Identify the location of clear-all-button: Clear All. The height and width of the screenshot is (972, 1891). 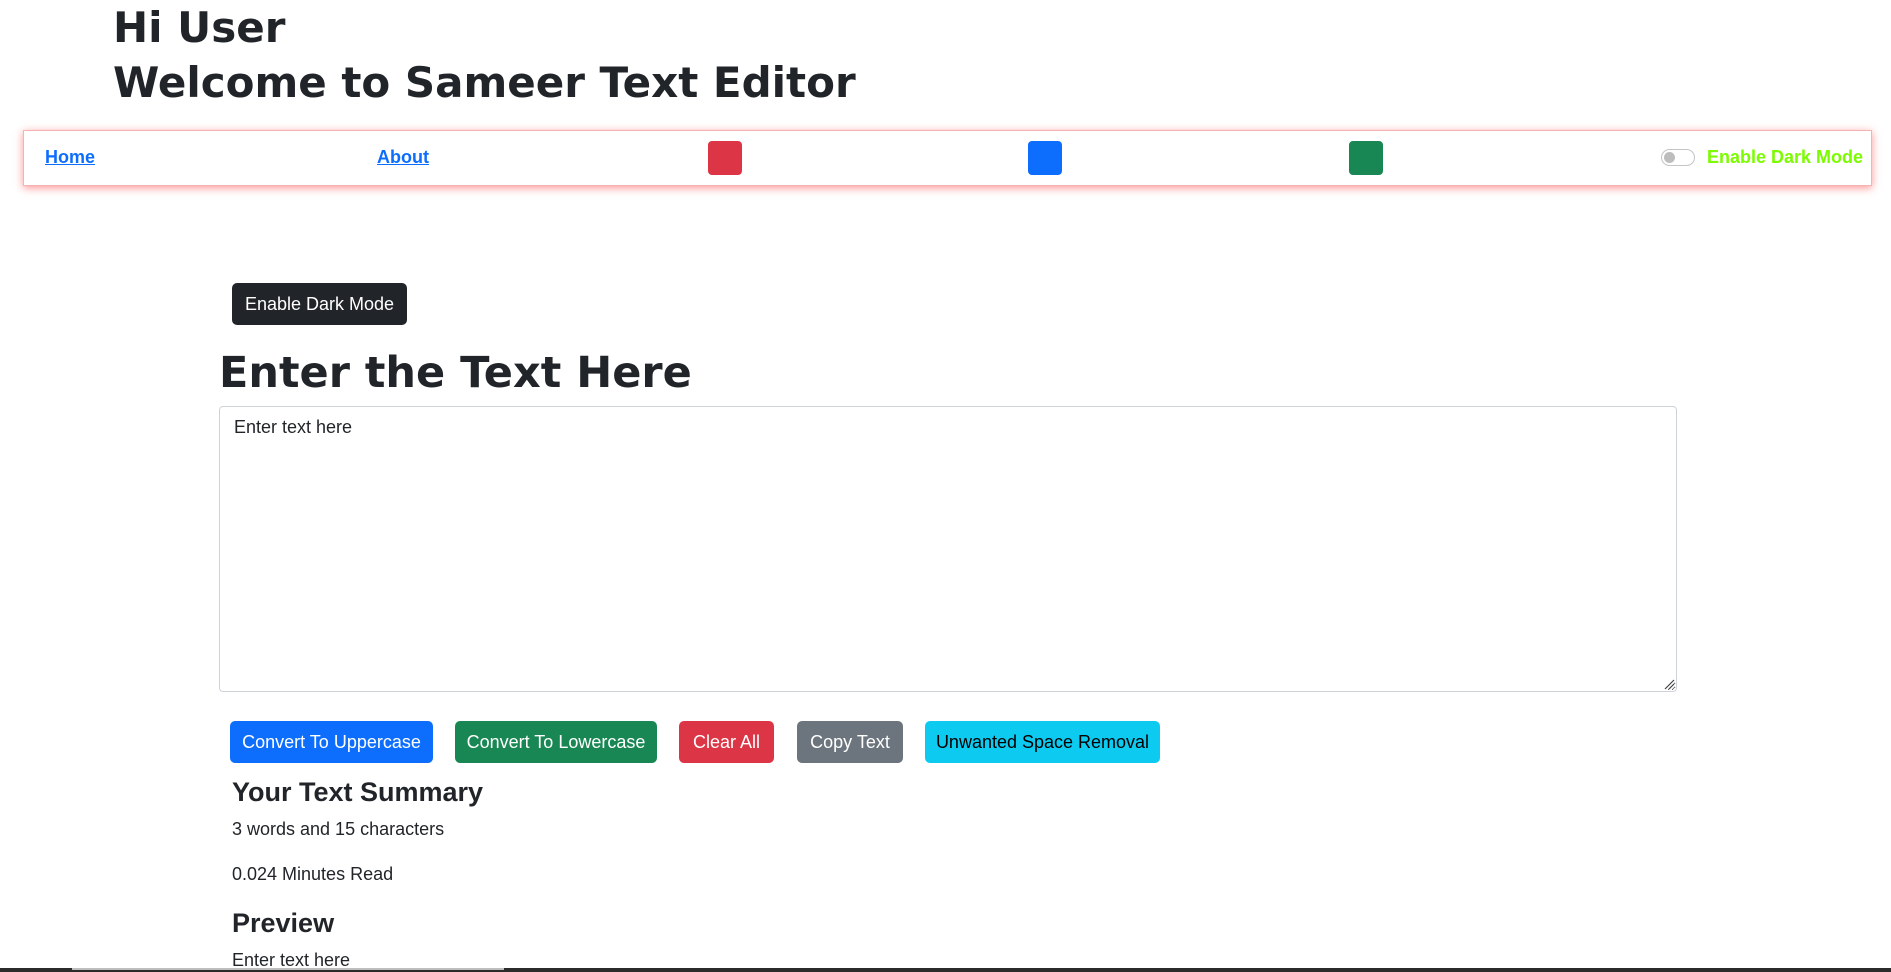
(726, 742).